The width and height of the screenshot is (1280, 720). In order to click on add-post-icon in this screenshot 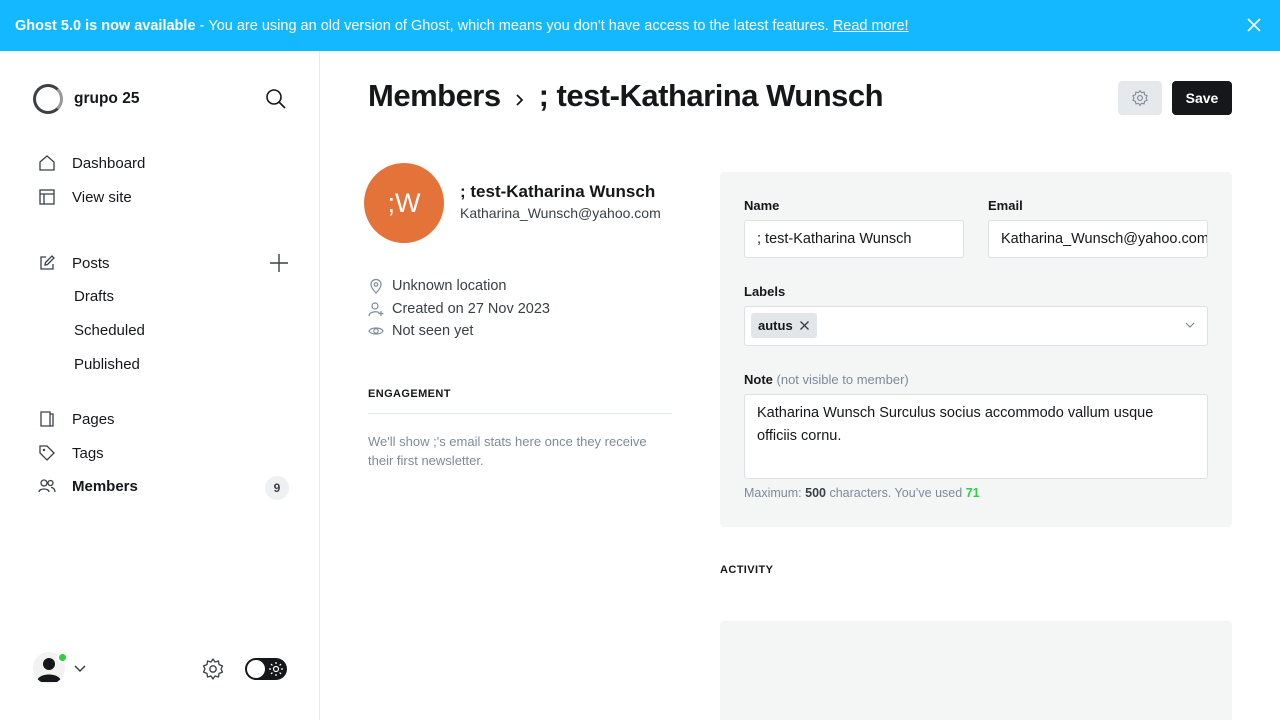, I will do `click(279, 263)`.